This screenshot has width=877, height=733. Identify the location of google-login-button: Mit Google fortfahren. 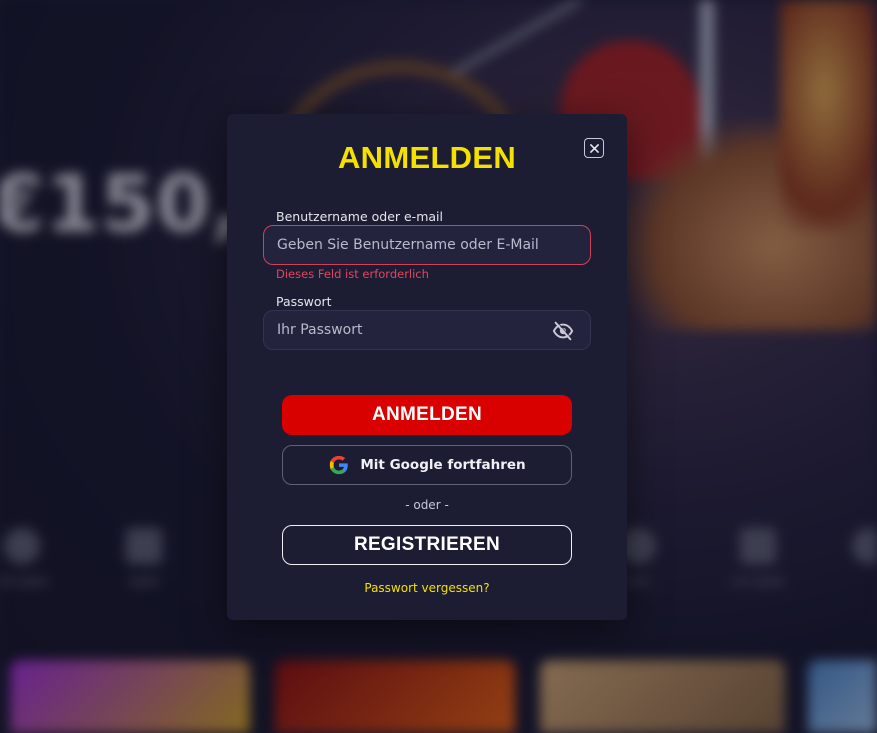
(427, 465).